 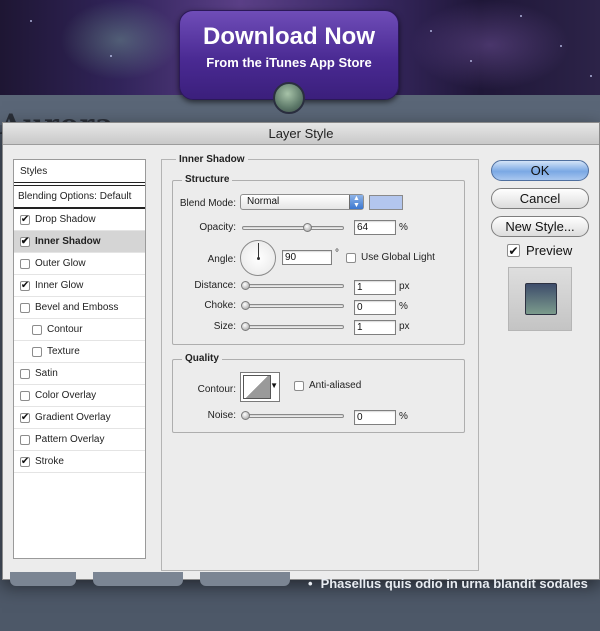 What do you see at coordinates (337, 253) in the screenshot?
I see `angle-unit: °` at bounding box center [337, 253].